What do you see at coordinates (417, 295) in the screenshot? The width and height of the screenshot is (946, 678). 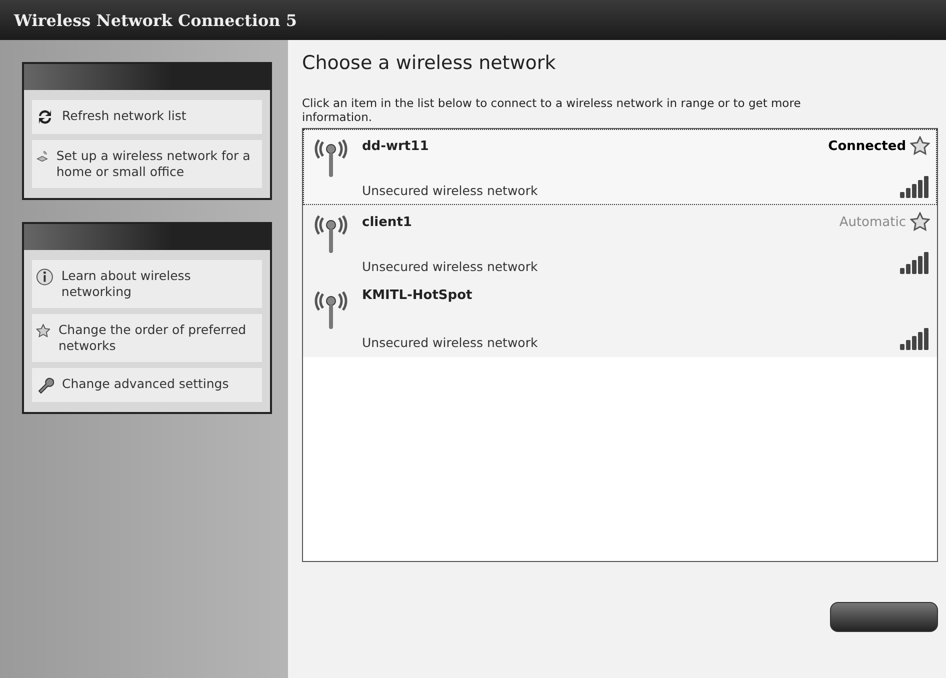 I see `network-name: KMITL-HotSpot` at bounding box center [417, 295].